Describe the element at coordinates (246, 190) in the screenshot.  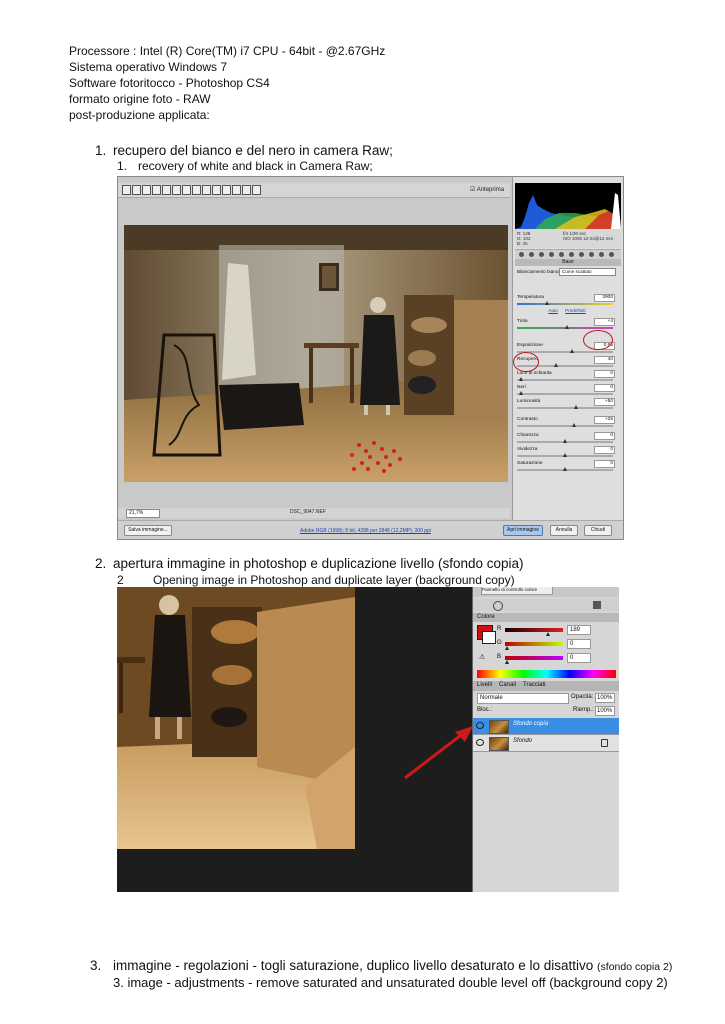
I see `rotate-left-icon` at that location.